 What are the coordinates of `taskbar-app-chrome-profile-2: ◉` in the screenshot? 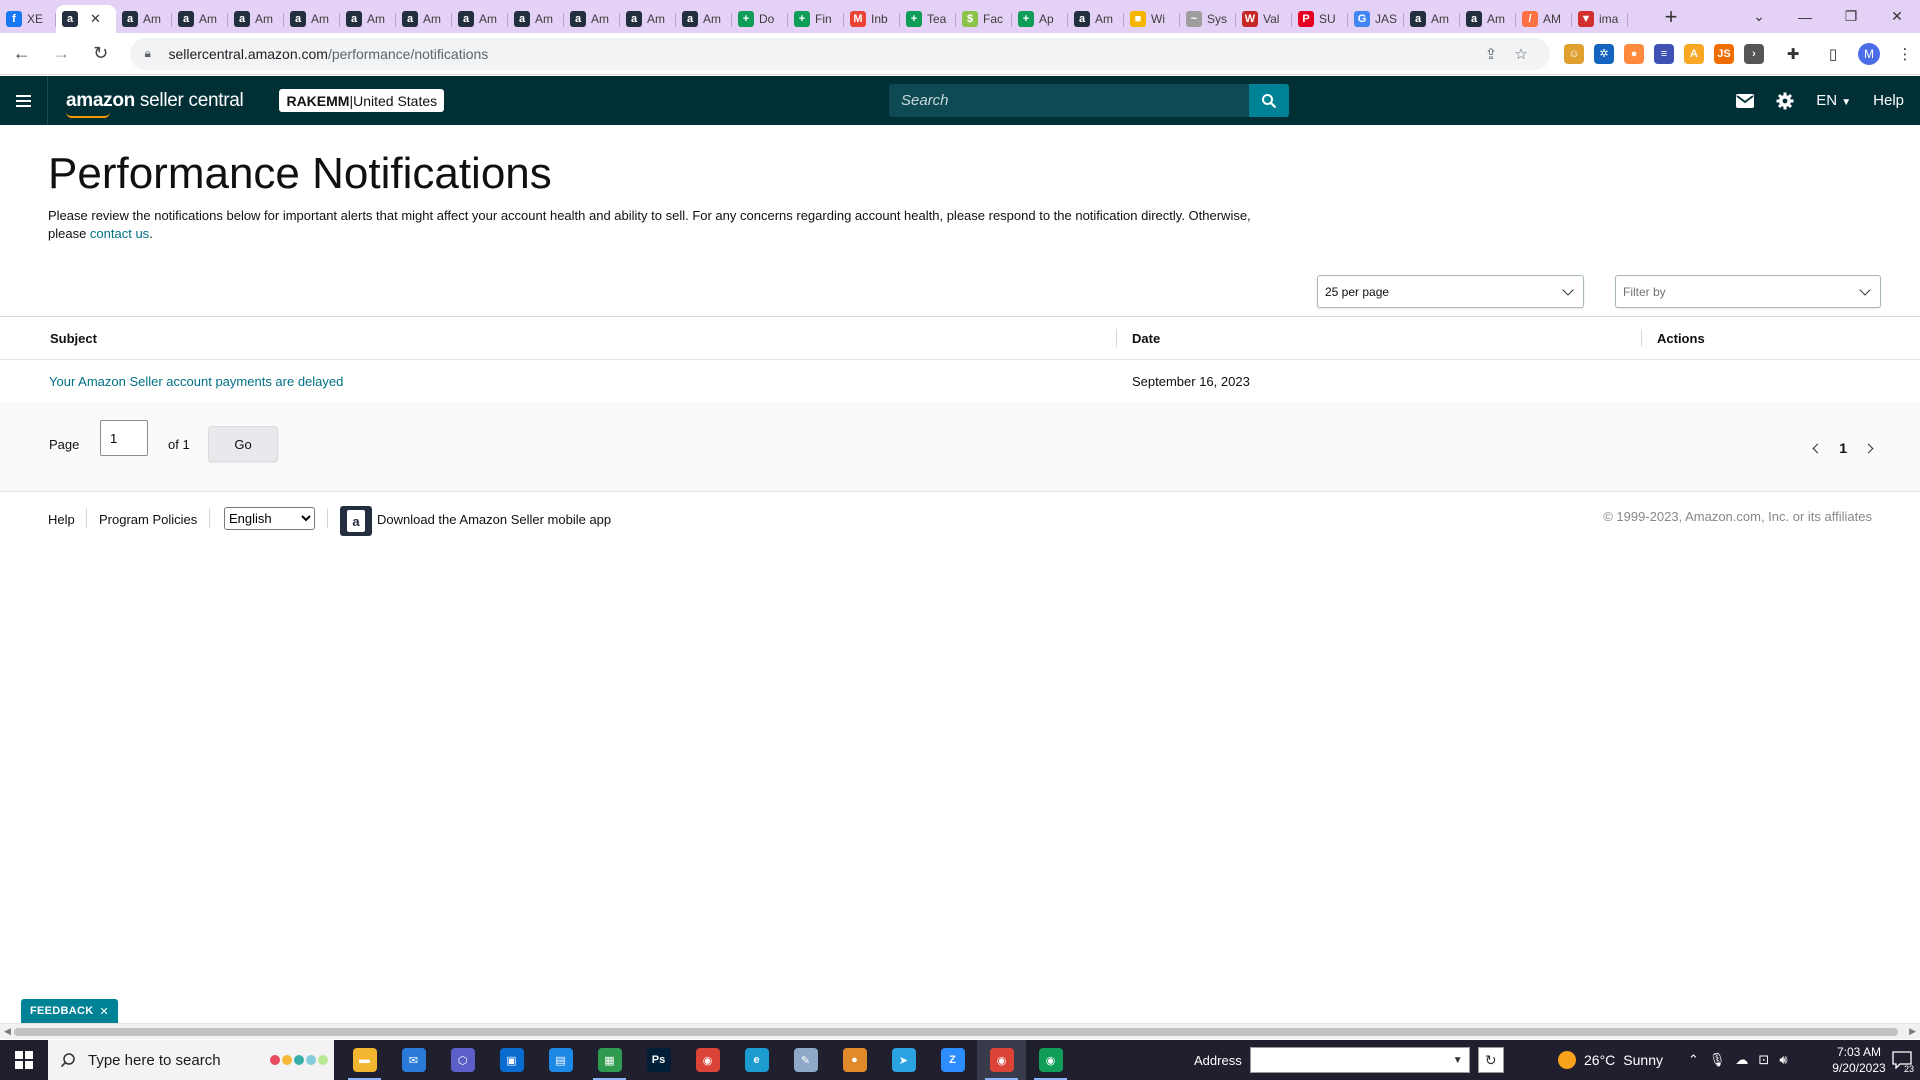 It's located at (1050, 1060).